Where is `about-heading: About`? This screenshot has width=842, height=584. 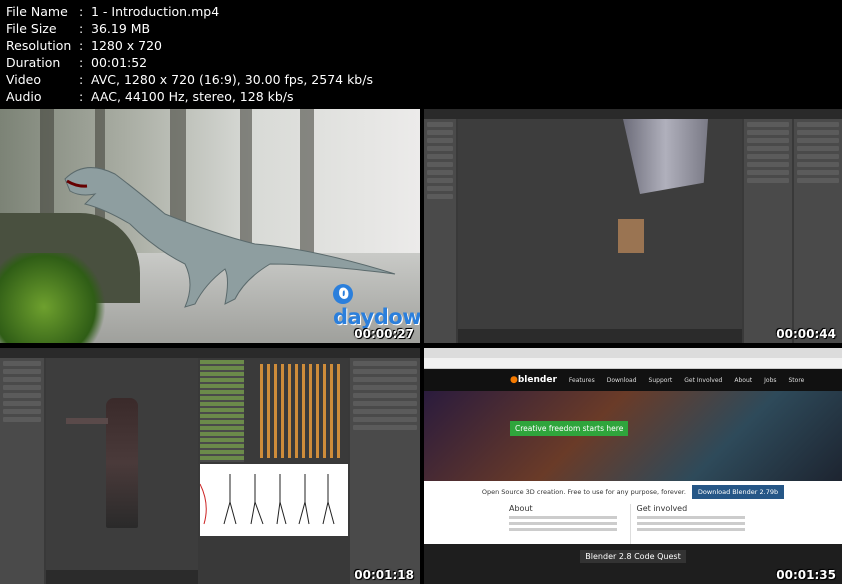
about-heading: About is located at coordinates (521, 508).